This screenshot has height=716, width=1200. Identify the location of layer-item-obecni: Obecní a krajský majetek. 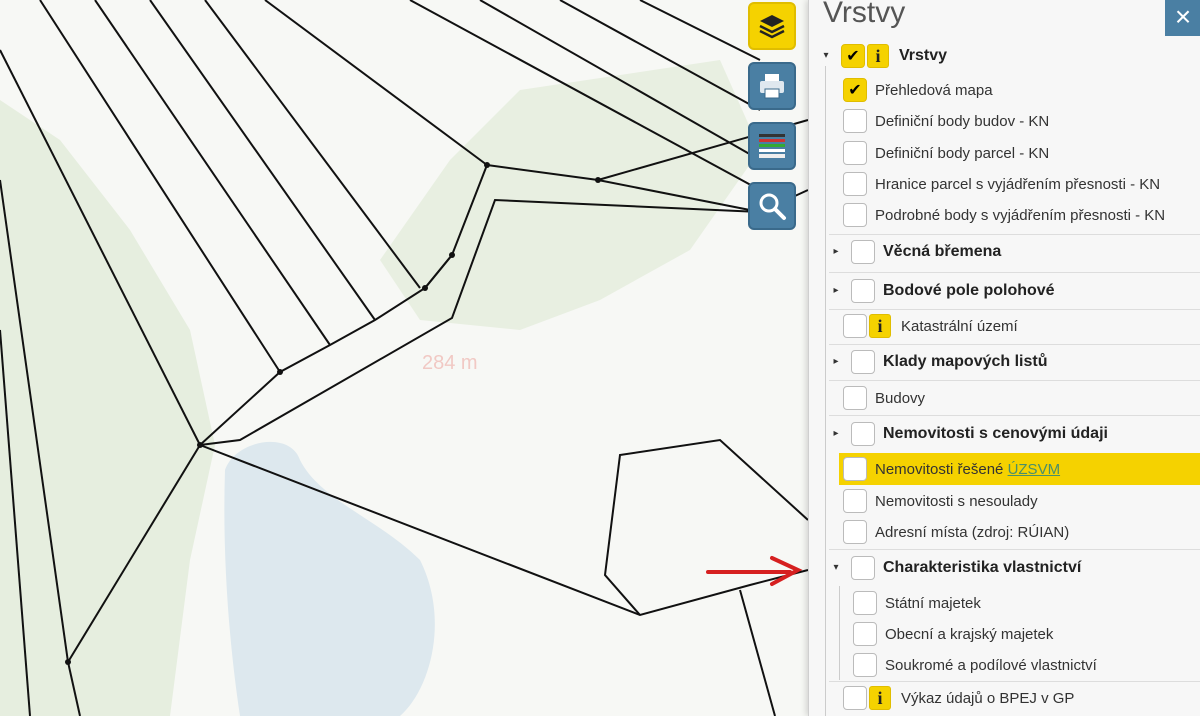
(1004, 634).